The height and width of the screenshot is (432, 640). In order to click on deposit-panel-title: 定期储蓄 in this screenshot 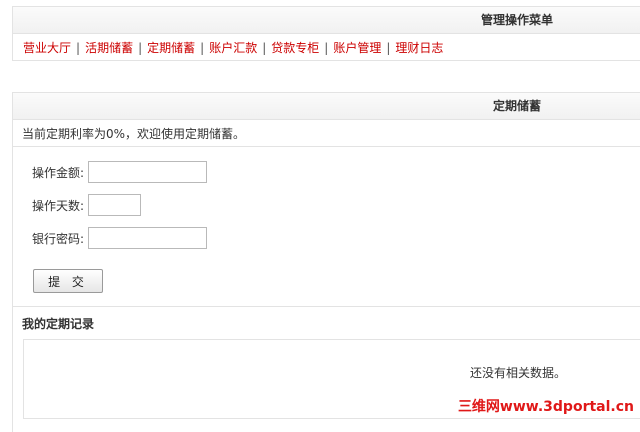, I will do `click(517, 106)`.